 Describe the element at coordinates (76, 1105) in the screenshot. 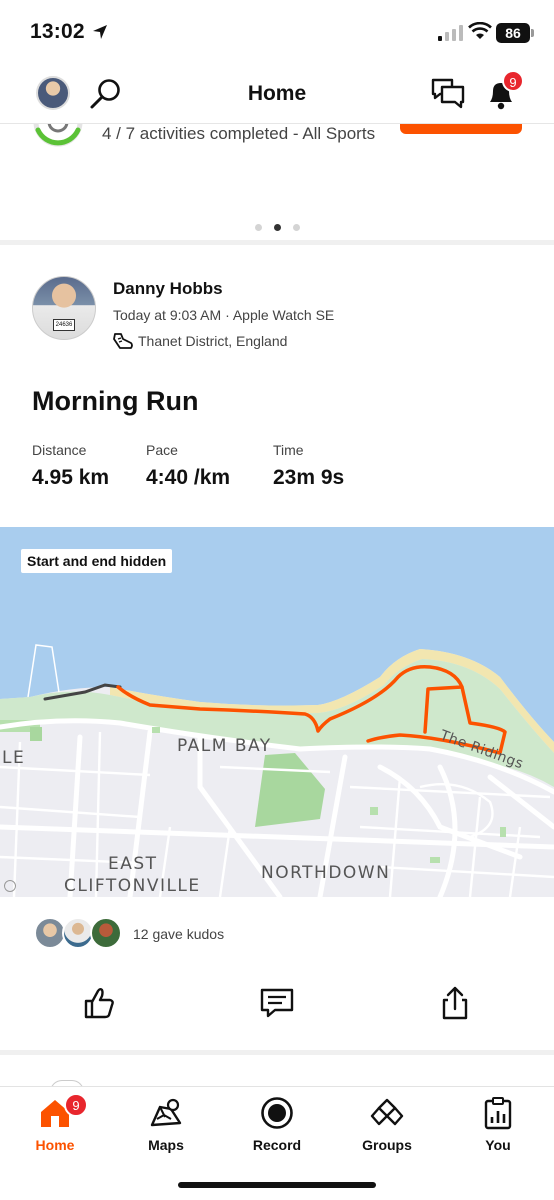

I see `home-tab-badge: 9` at that location.